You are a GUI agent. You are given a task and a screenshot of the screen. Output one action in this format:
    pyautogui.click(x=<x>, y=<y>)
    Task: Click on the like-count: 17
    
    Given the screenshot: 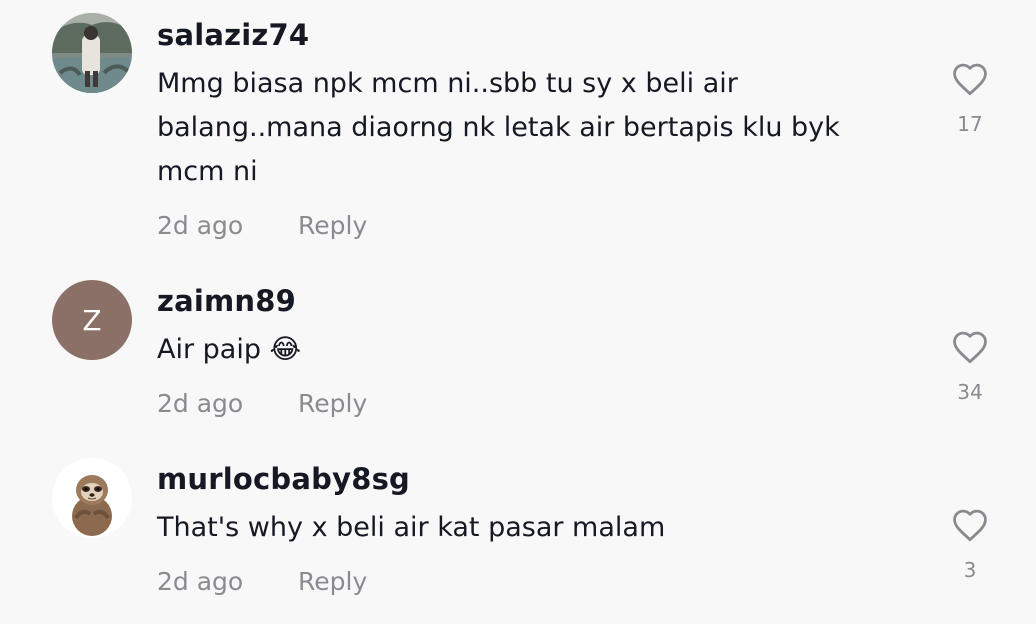 What is the action you would take?
    pyautogui.click(x=970, y=124)
    